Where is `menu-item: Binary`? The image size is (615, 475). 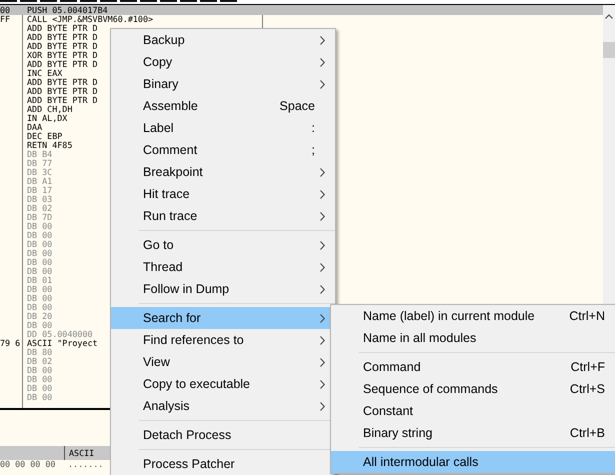
menu-item: Binary is located at coordinates (223, 84).